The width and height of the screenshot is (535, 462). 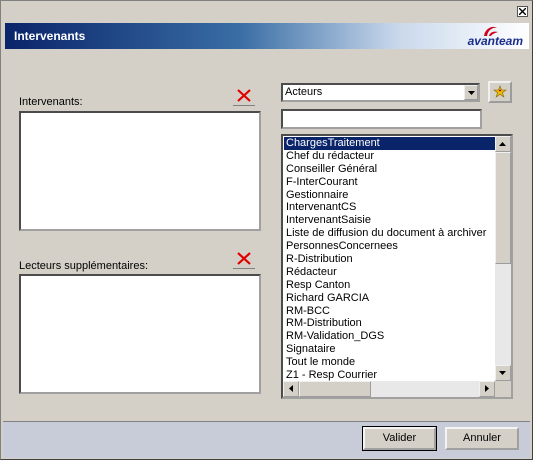 I want to click on close-button, so click(x=522, y=11).